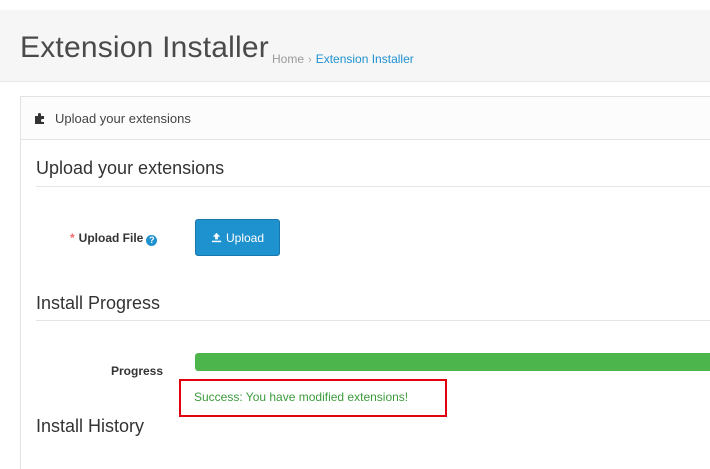 This screenshot has height=469, width=710. I want to click on install-history-title: Install History, so click(90, 426).